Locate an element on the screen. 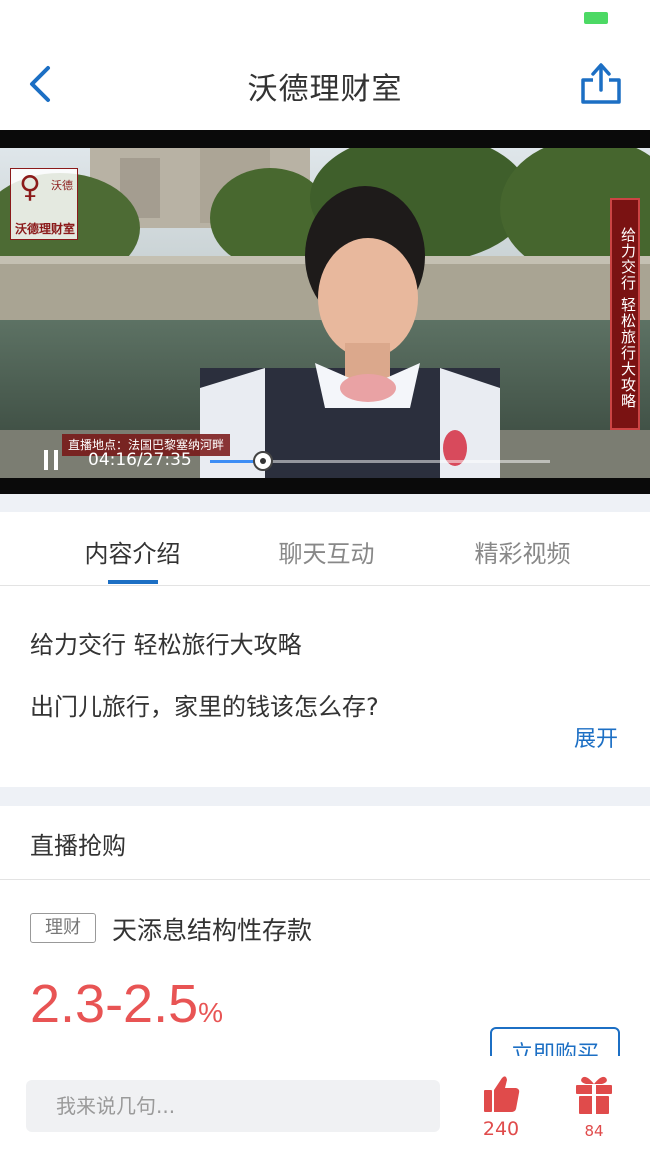 This screenshot has height=1156, width=650. share-button is located at coordinates (601, 84).